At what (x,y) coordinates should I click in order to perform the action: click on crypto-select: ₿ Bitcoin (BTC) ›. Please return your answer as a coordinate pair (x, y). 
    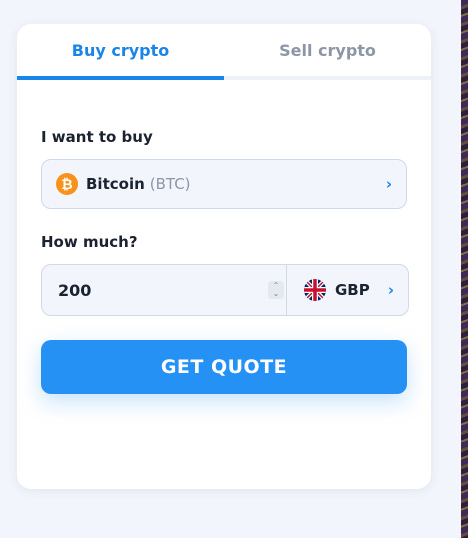
    Looking at the image, I should click on (224, 184).